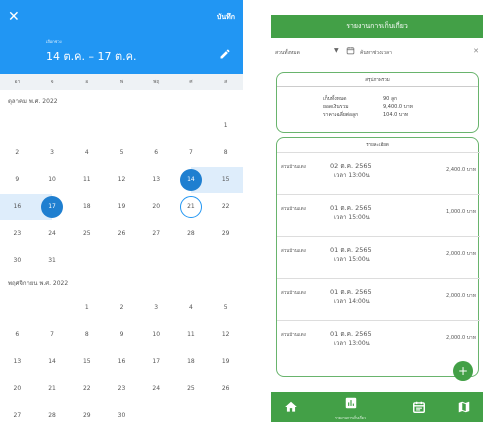 This screenshot has width=483, height=422. I want to click on save-button: บันทึก, so click(226, 17).